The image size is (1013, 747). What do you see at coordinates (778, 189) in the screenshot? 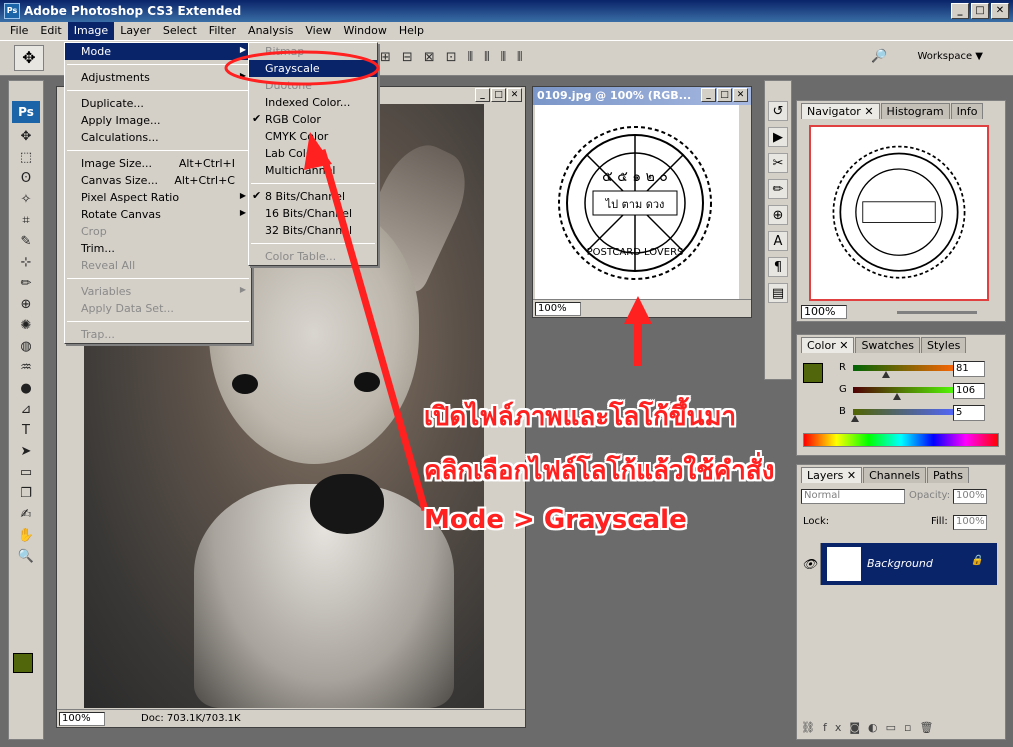
I see `brushes-icon: ✏` at bounding box center [778, 189].